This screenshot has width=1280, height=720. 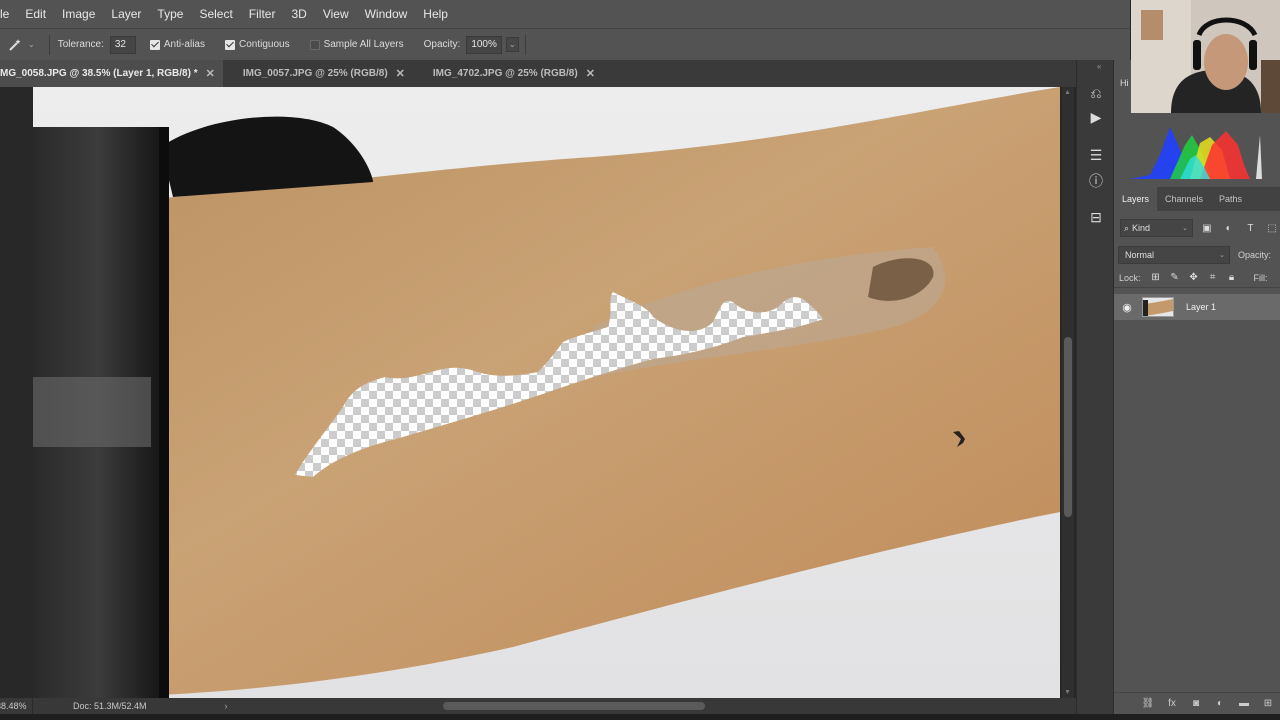 What do you see at coordinates (1172, 704) in the screenshot?
I see `layer-style-fx-icon: fx` at bounding box center [1172, 704].